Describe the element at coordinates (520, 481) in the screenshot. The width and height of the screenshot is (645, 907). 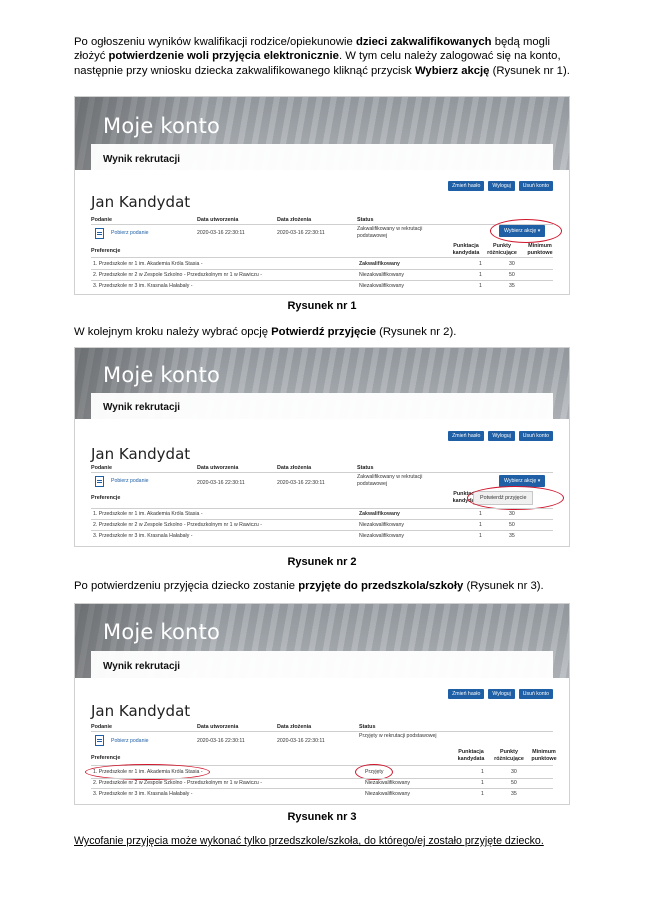
I see `choose-action-label: Wybierz akcję` at that location.